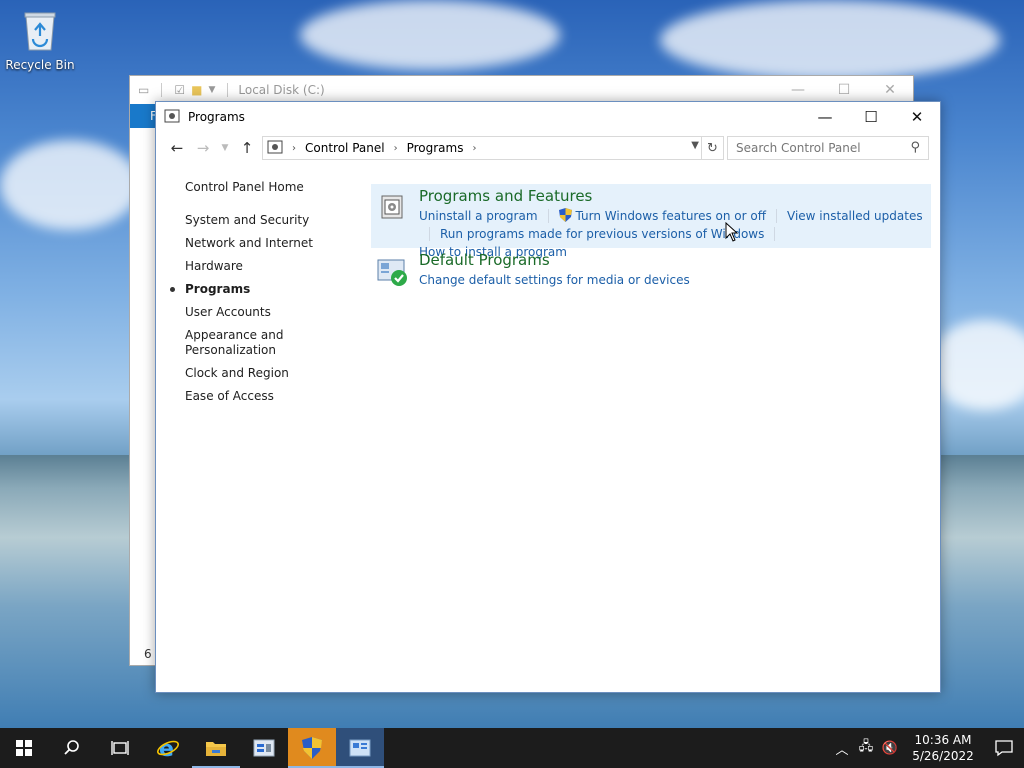  I want to click on action-center-button, so click(1004, 748).